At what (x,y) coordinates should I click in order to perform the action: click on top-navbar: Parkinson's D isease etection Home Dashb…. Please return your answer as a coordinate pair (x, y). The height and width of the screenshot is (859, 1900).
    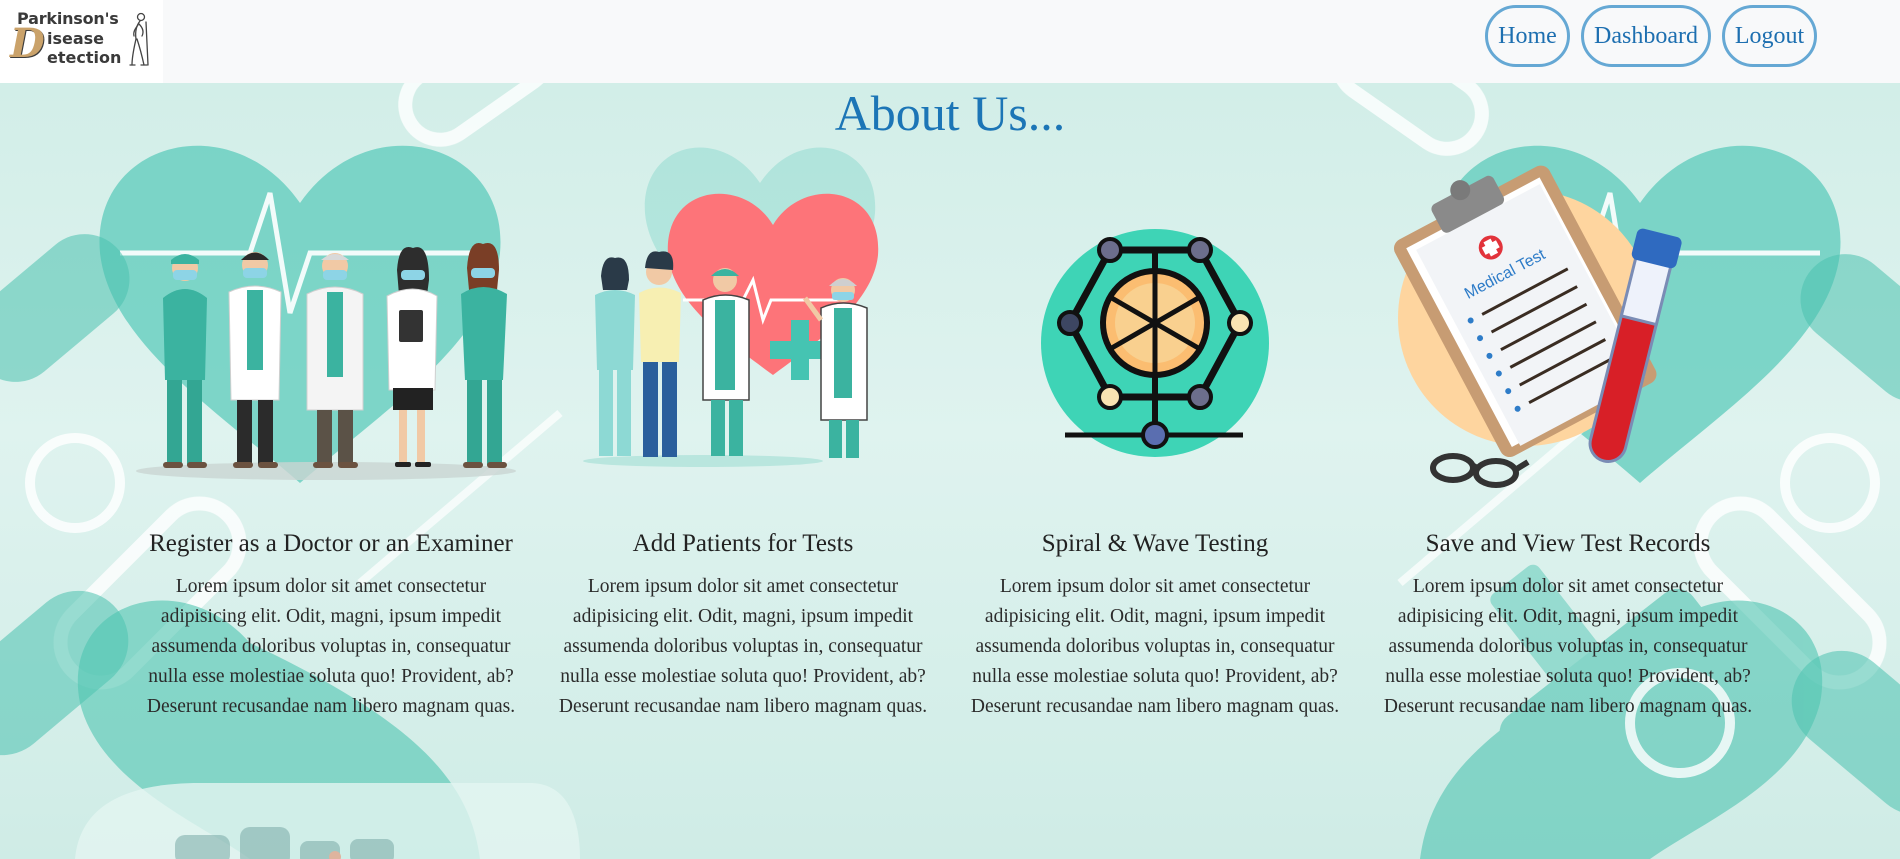
    Looking at the image, I should click on (950, 41).